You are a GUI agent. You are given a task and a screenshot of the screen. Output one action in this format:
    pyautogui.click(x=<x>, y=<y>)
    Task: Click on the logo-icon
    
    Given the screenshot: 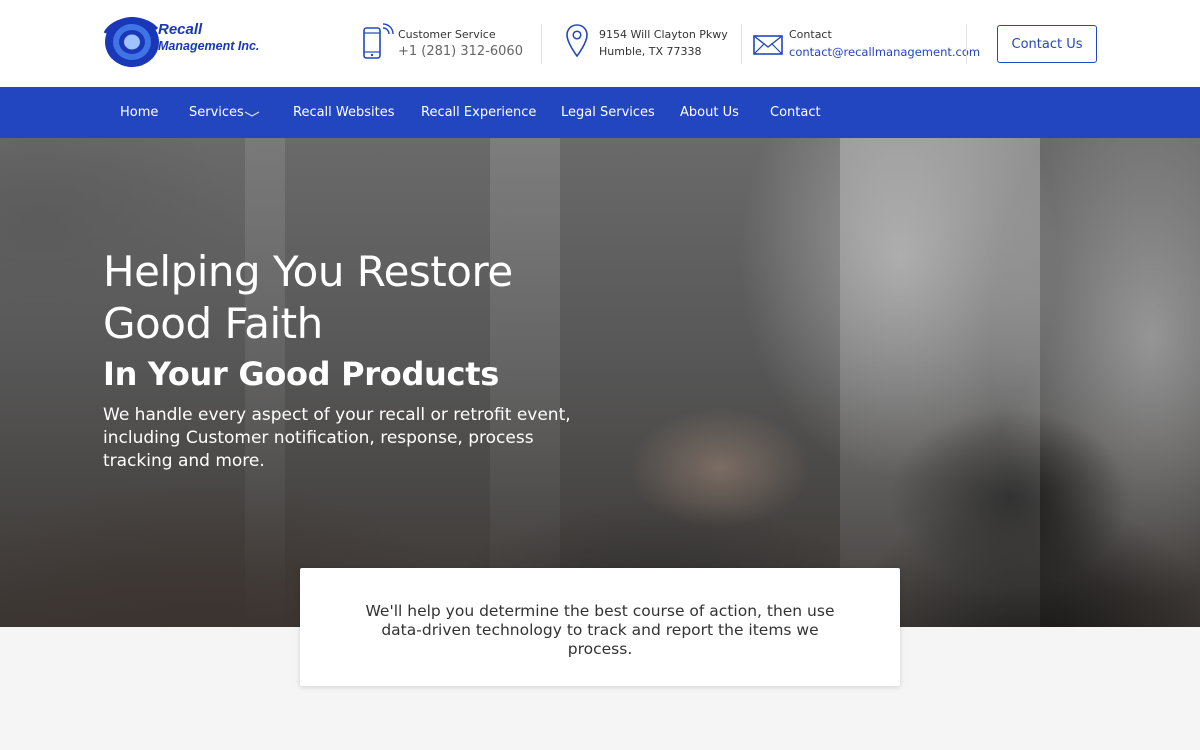 What is the action you would take?
    pyautogui.click(x=131, y=42)
    